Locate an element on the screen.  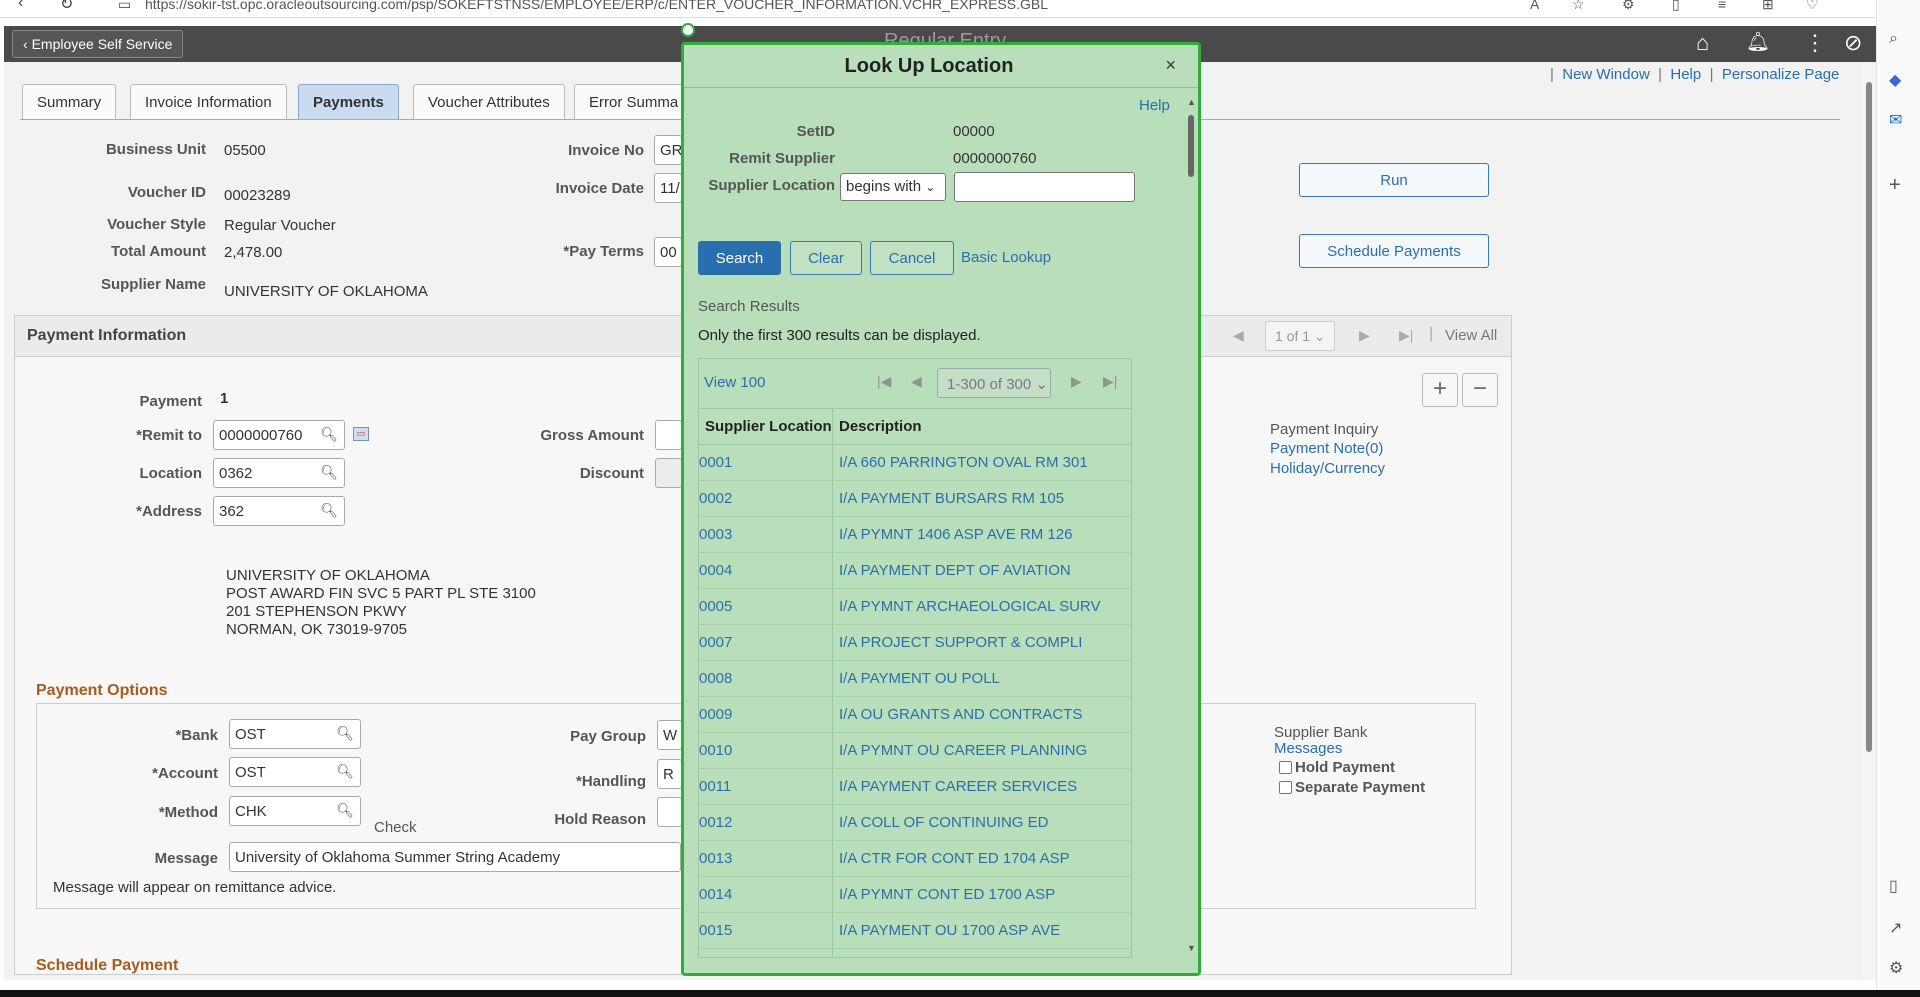
remit-to-search-icon: 🔍︎ is located at coordinates (329, 434).